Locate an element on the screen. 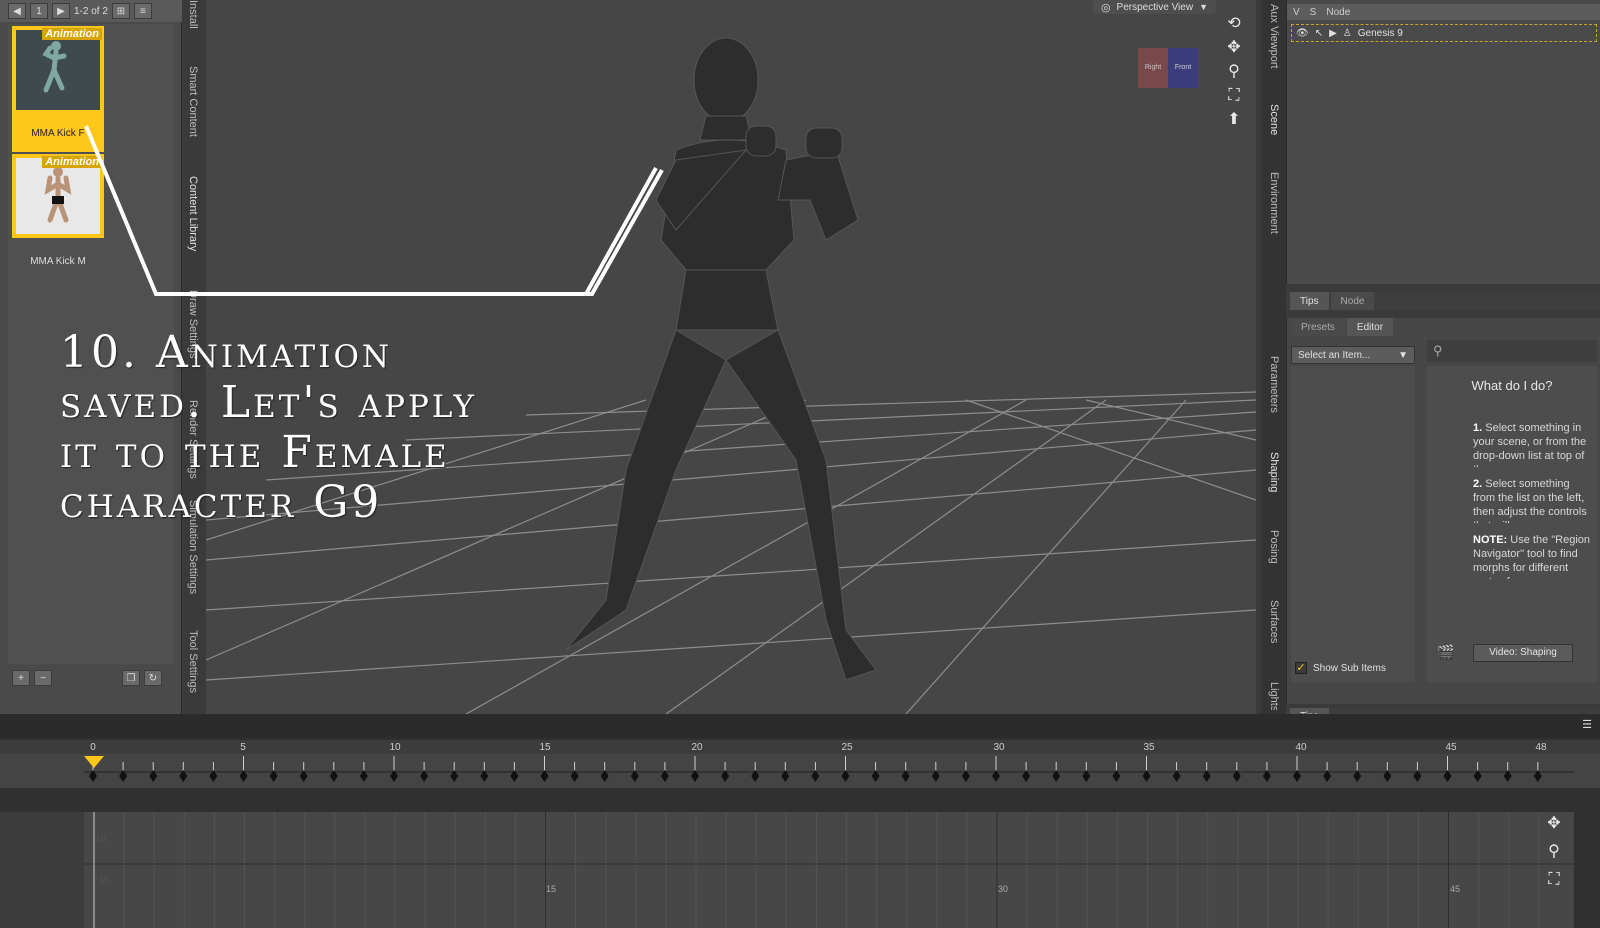 The height and width of the screenshot is (928, 1600). help-title: What do I do? is located at coordinates (1512, 385).